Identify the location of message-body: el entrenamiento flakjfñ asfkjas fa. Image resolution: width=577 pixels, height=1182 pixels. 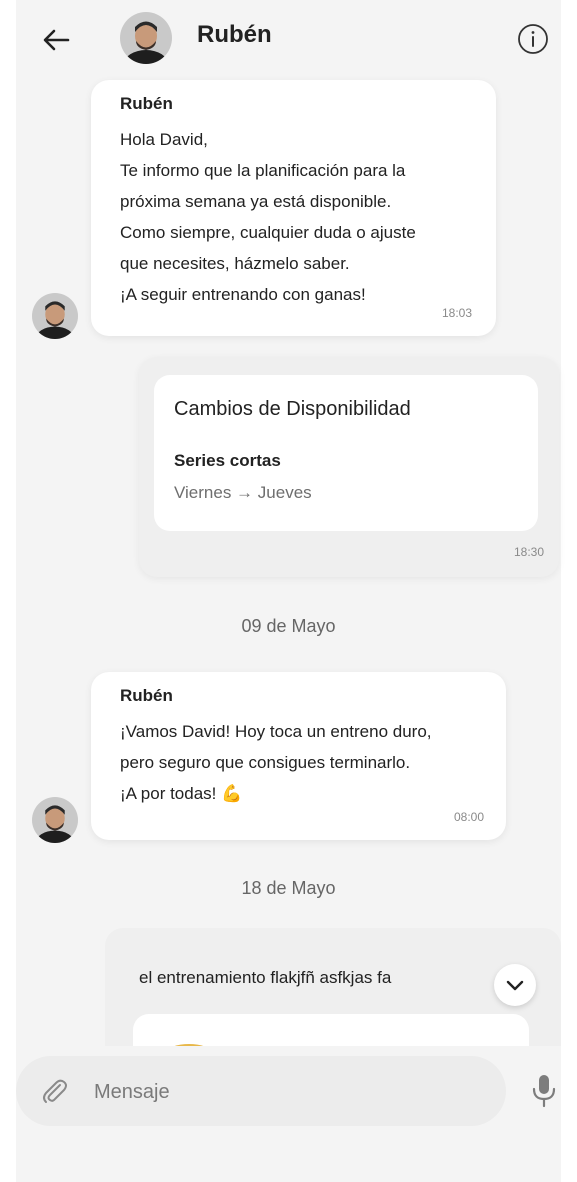
(265, 977).